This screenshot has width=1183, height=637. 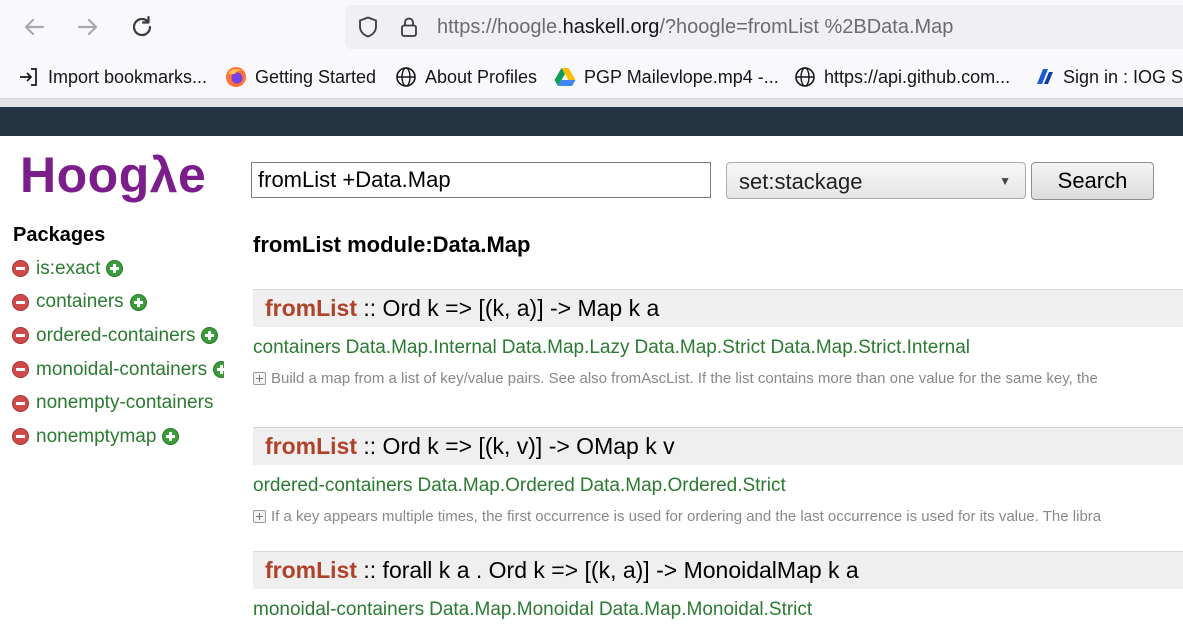 I want to click on hoogle-logo: Hoogλe, so click(x=113, y=175).